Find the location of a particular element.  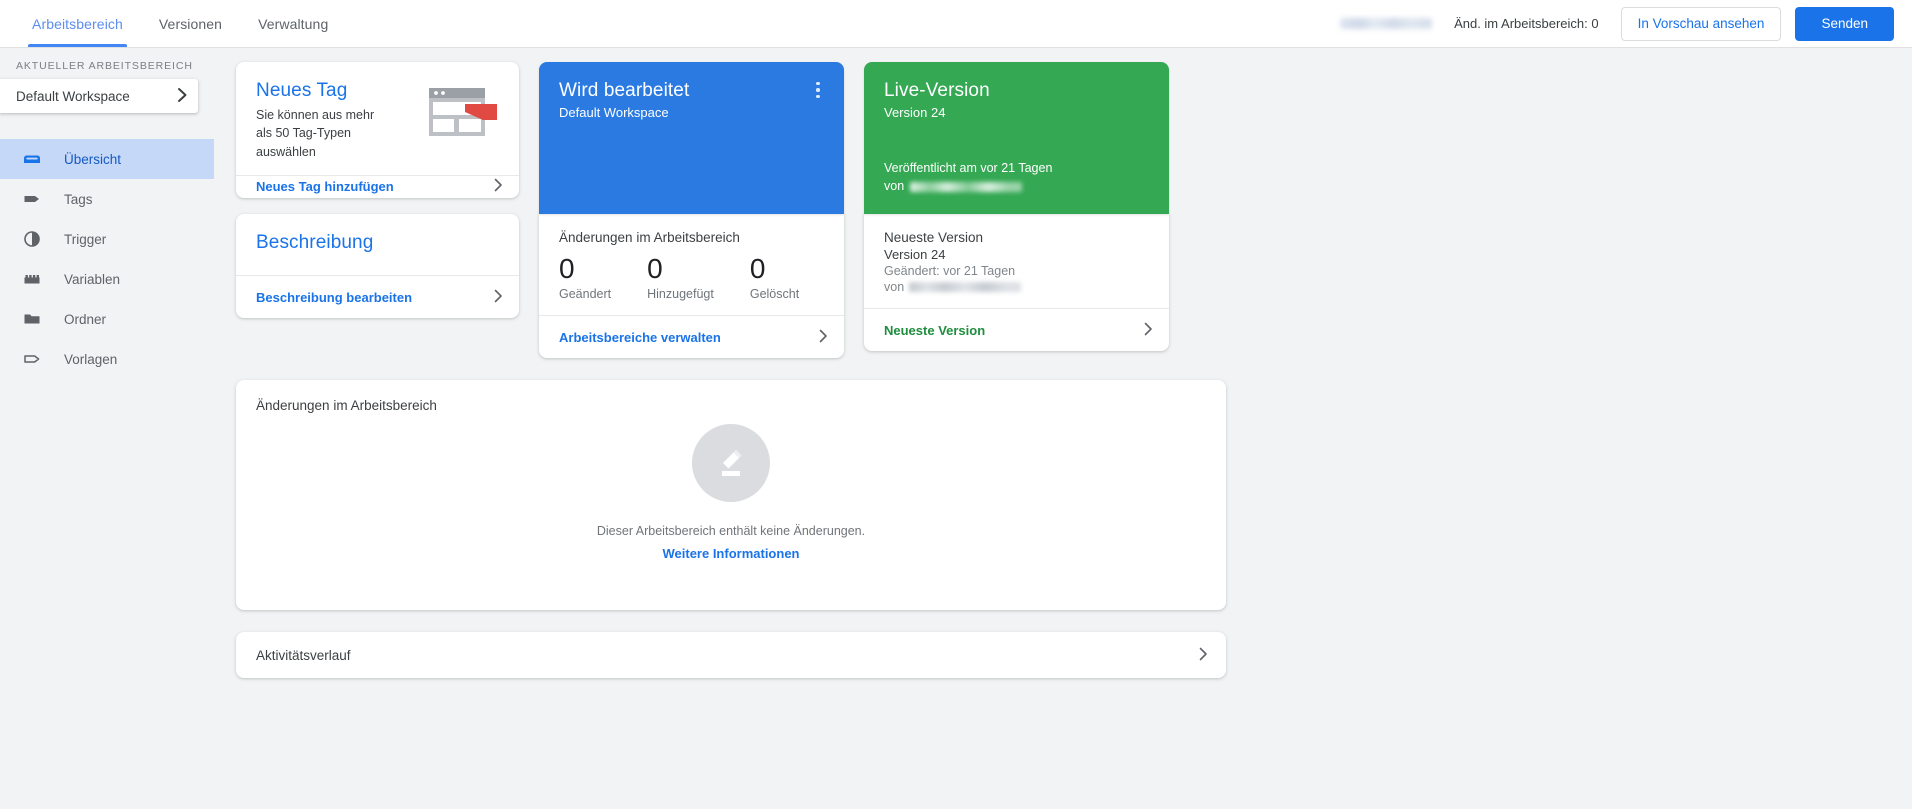

edit-pencil-icon is located at coordinates (731, 463).